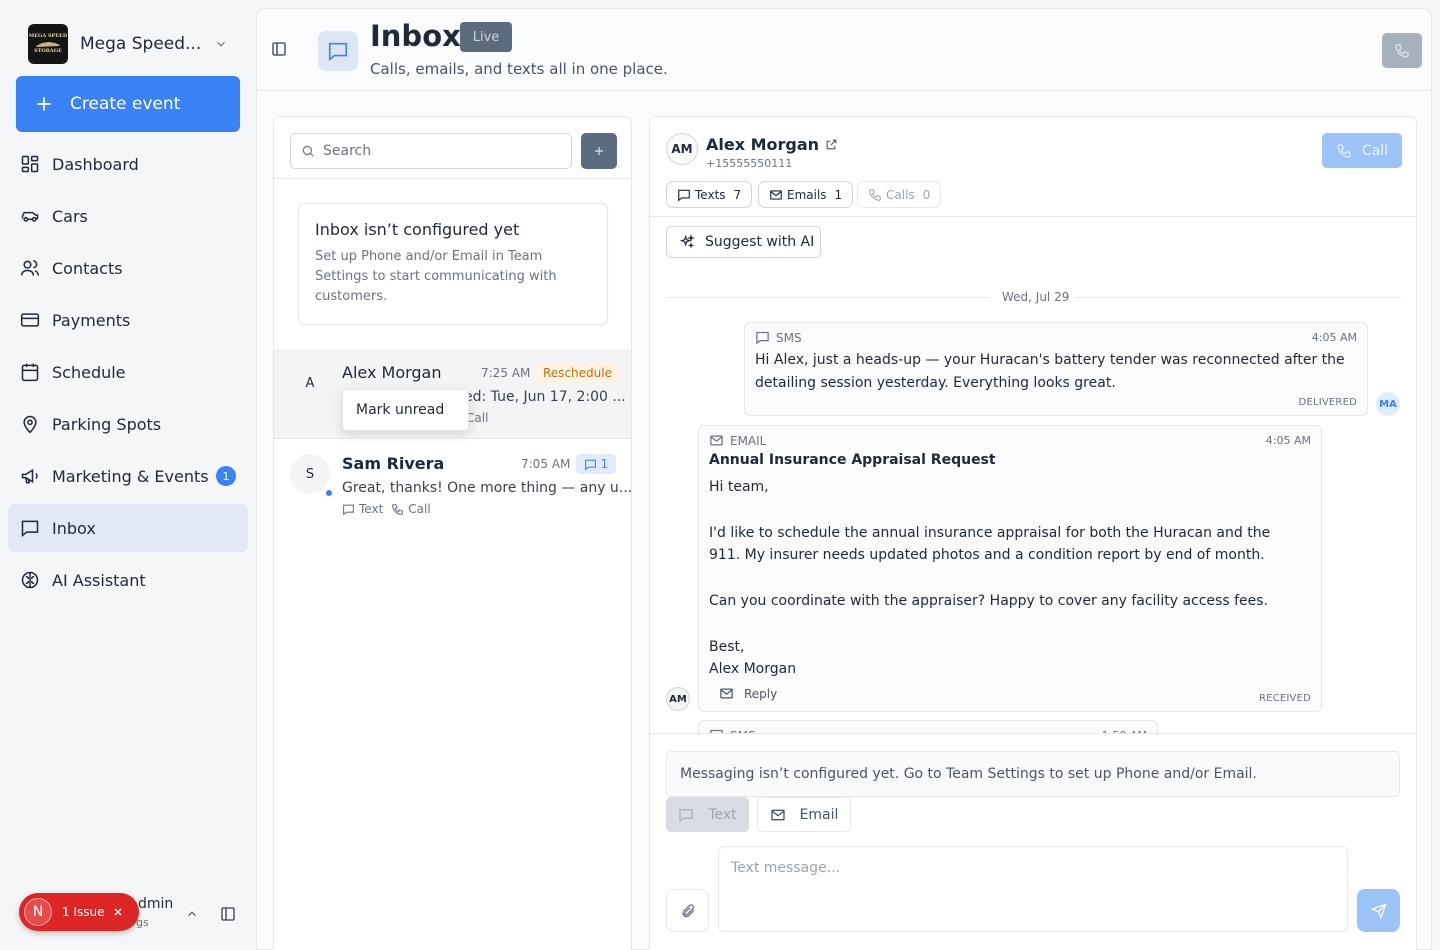  Describe the element at coordinates (30, 580) in the screenshot. I see `brain-icon` at that location.